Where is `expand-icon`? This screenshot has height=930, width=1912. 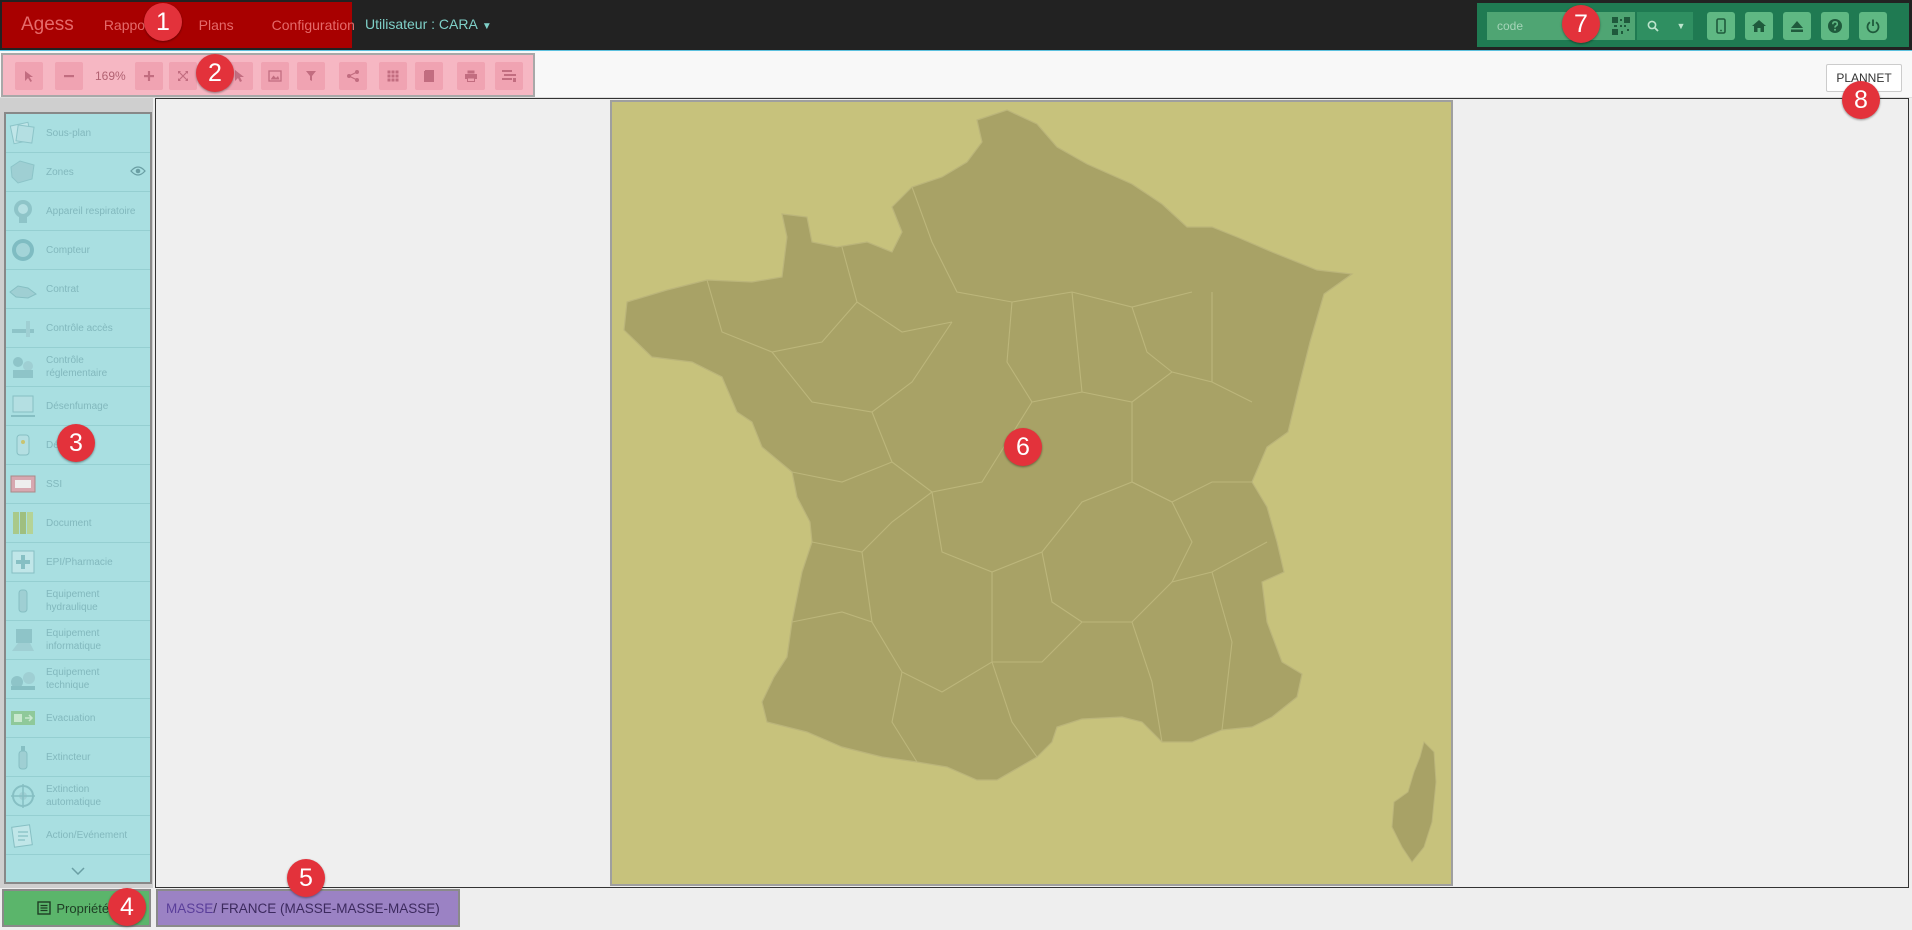
expand-icon is located at coordinates (183, 76).